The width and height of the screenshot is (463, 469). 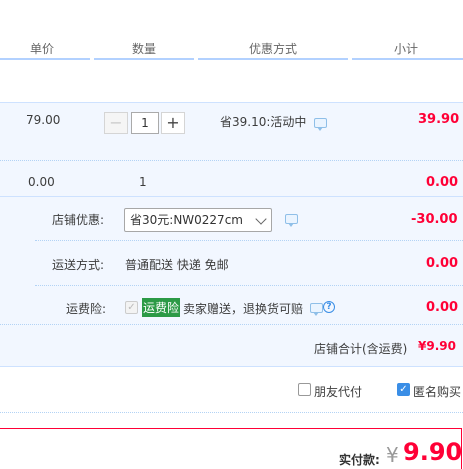 I want to click on increase-quantity-button: +, so click(x=173, y=123).